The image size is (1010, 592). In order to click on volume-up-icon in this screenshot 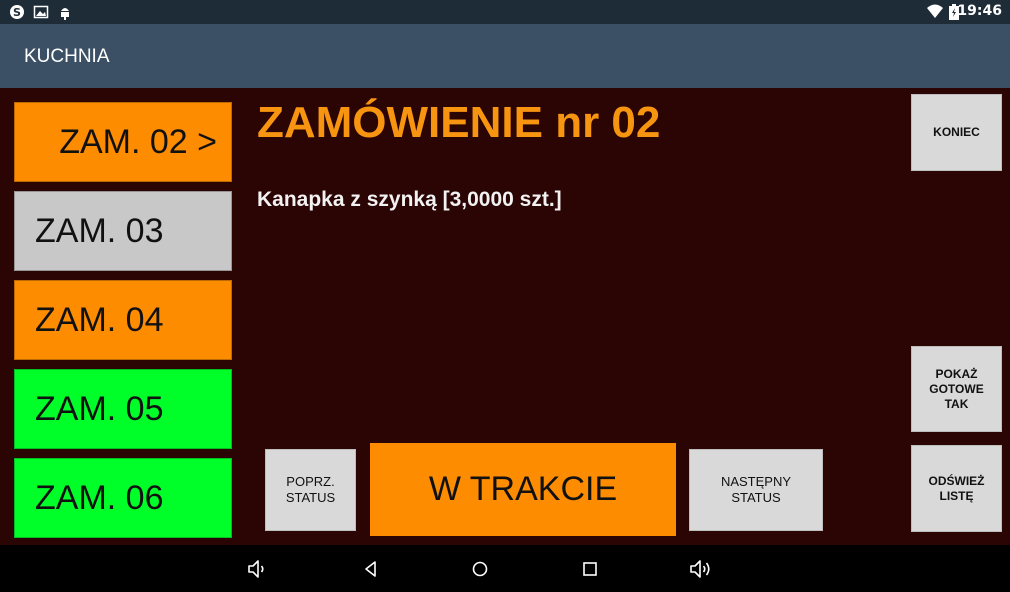, I will do `click(701, 569)`.